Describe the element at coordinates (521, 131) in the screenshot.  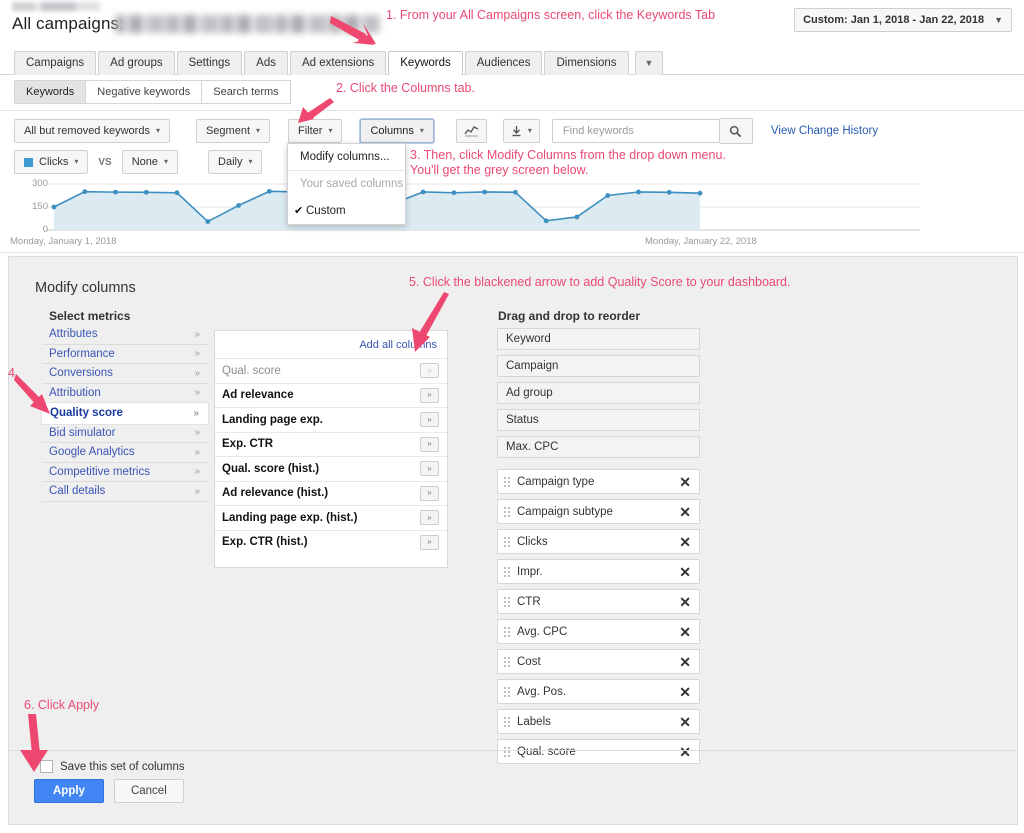
I see `download-button: ▾` at that location.